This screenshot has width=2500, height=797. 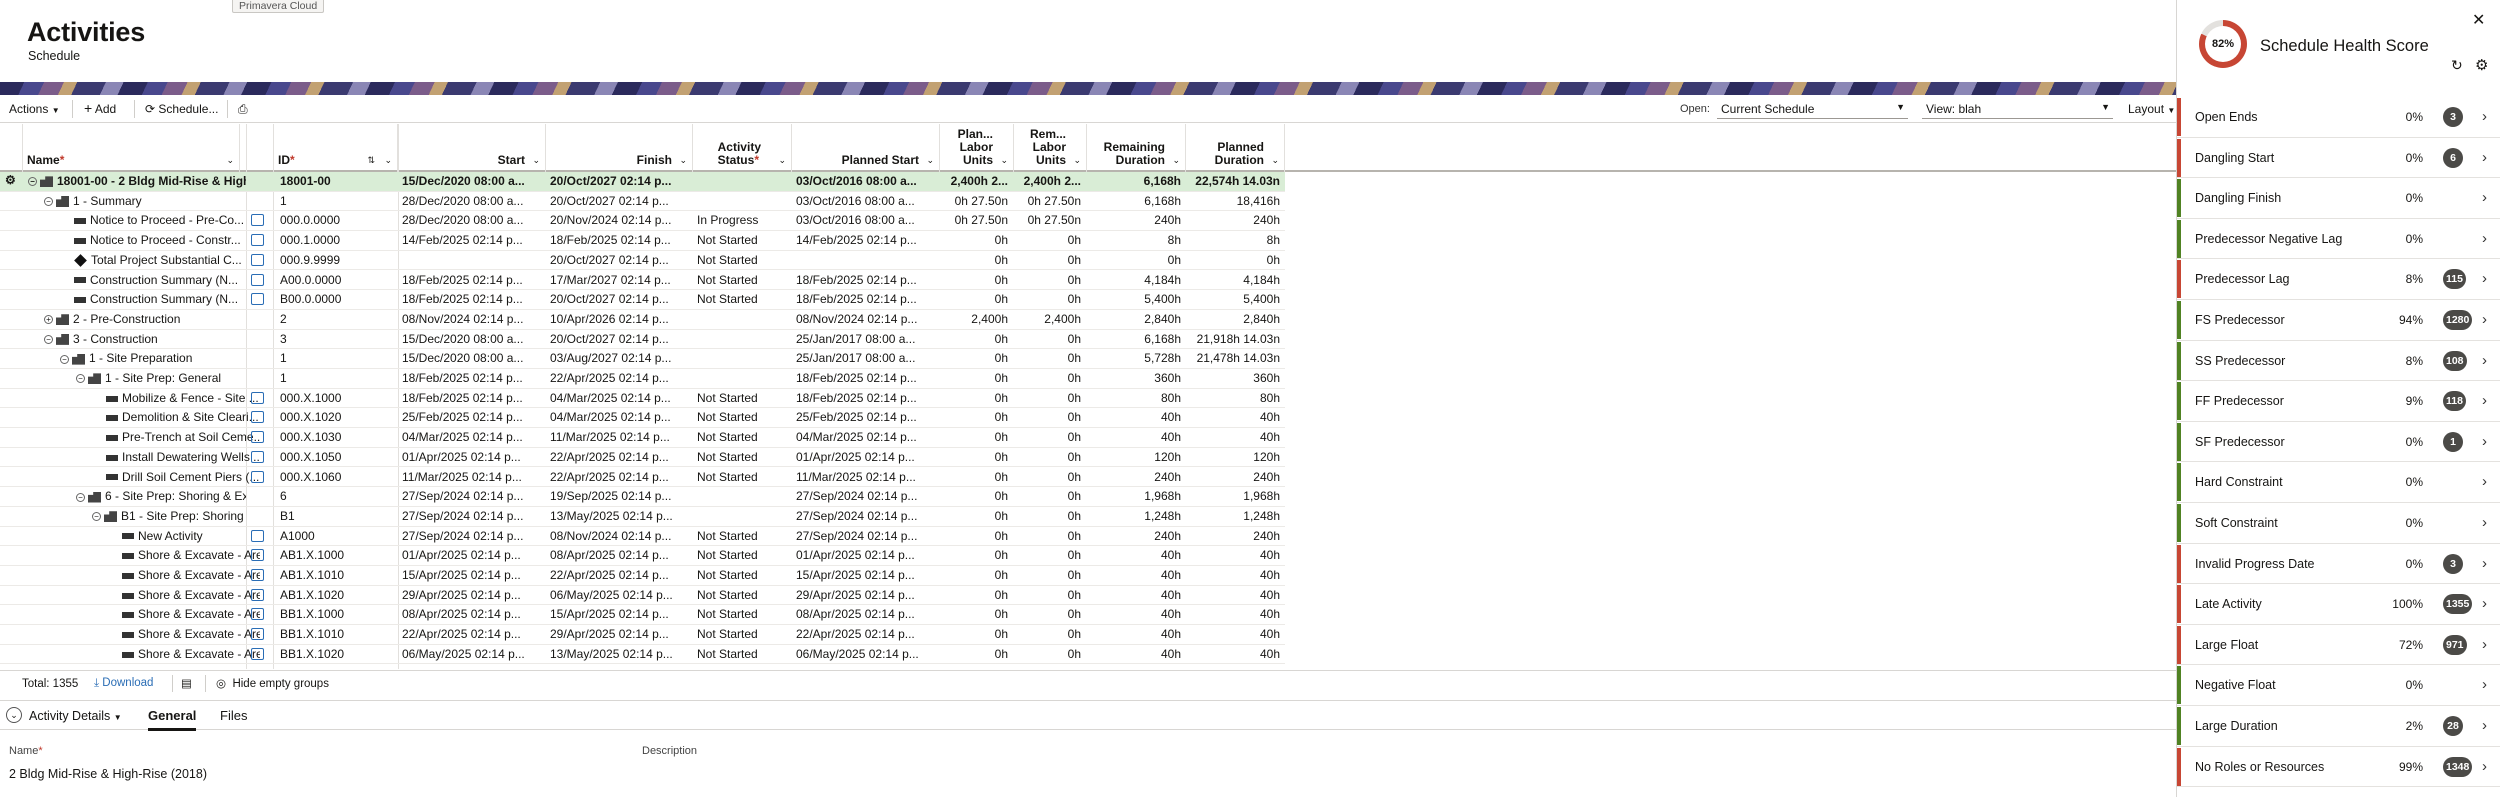 I want to click on col-planned-duration-header: Planned Duration ⌄, so click(x=1235, y=148).